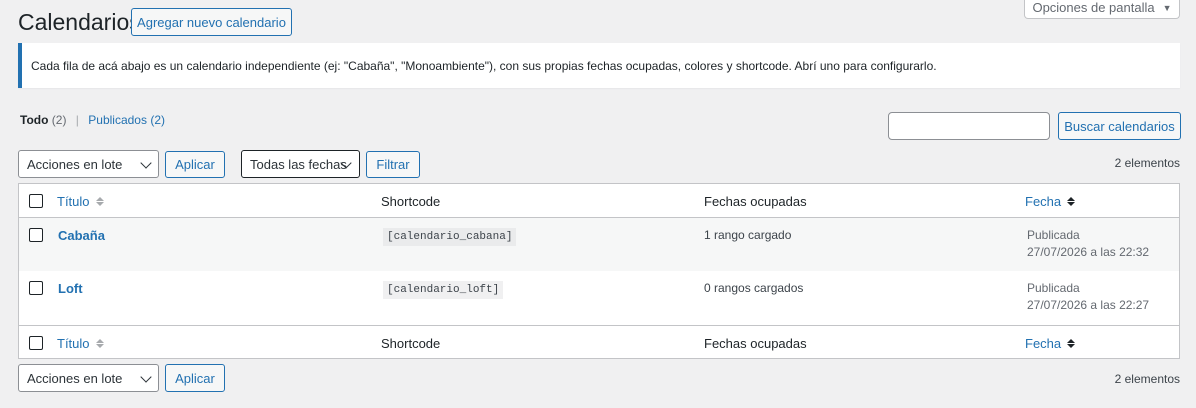 The image size is (1196, 408). Describe the element at coordinates (75, 378) in the screenshot. I see `bulk-actions-value-bottom: Acciones en lote` at that location.